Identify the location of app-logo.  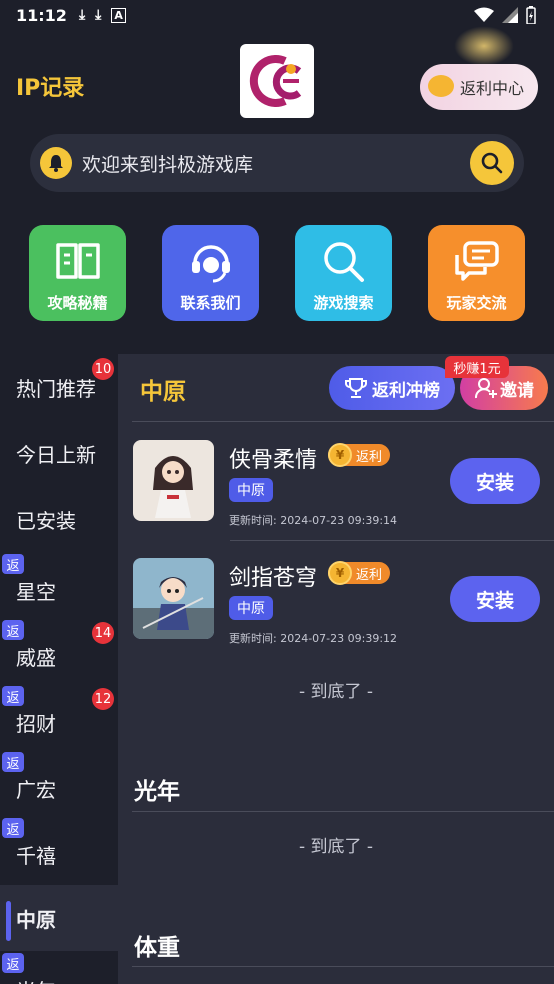
(277, 81).